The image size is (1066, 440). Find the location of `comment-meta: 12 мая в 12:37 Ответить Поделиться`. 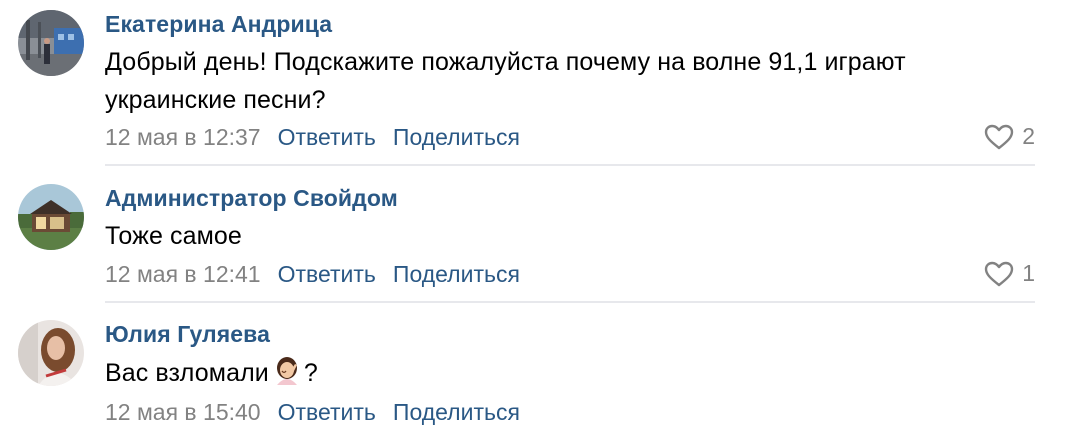

comment-meta: 12 мая в 12:37 Ответить Поделиться is located at coordinates (312, 137).